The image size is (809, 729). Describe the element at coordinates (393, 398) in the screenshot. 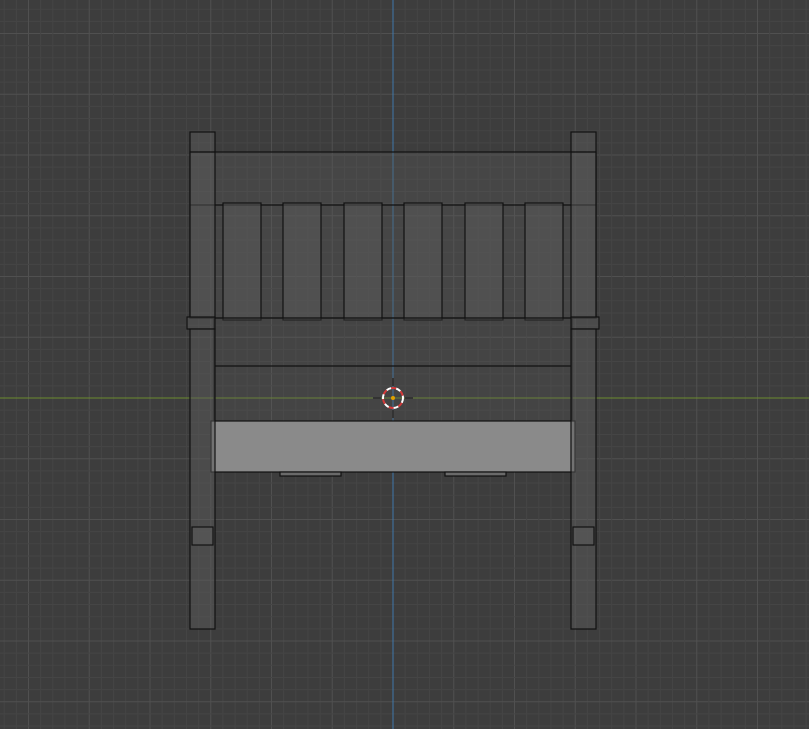

I see `3d-cursor-dot` at that location.